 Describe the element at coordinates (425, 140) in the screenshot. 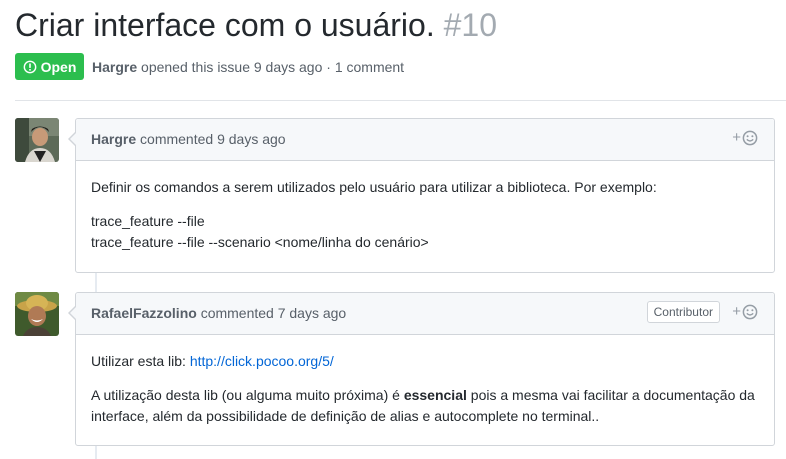

I see `comment-header: Hargre commented 9 days ago +` at that location.